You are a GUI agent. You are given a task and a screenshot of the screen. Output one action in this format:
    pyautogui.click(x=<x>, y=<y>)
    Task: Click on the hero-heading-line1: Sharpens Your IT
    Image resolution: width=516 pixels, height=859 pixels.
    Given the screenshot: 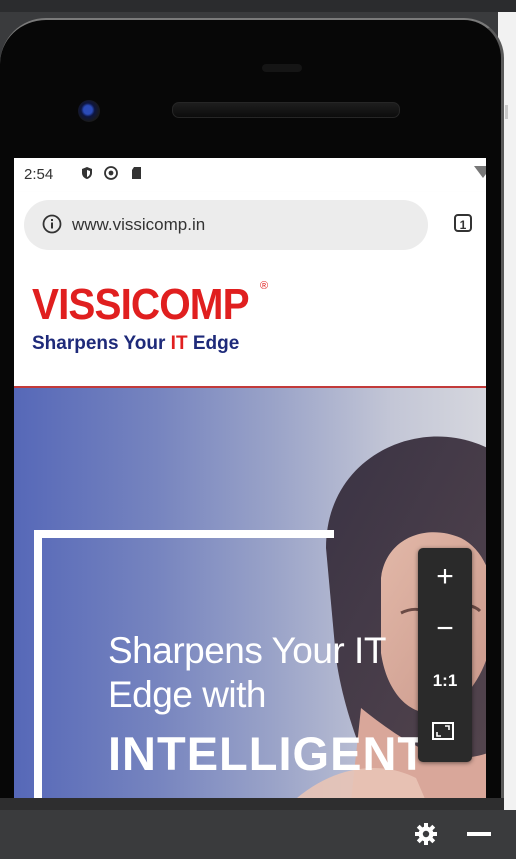 What is the action you would take?
    pyautogui.click(x=247, y=650)
    